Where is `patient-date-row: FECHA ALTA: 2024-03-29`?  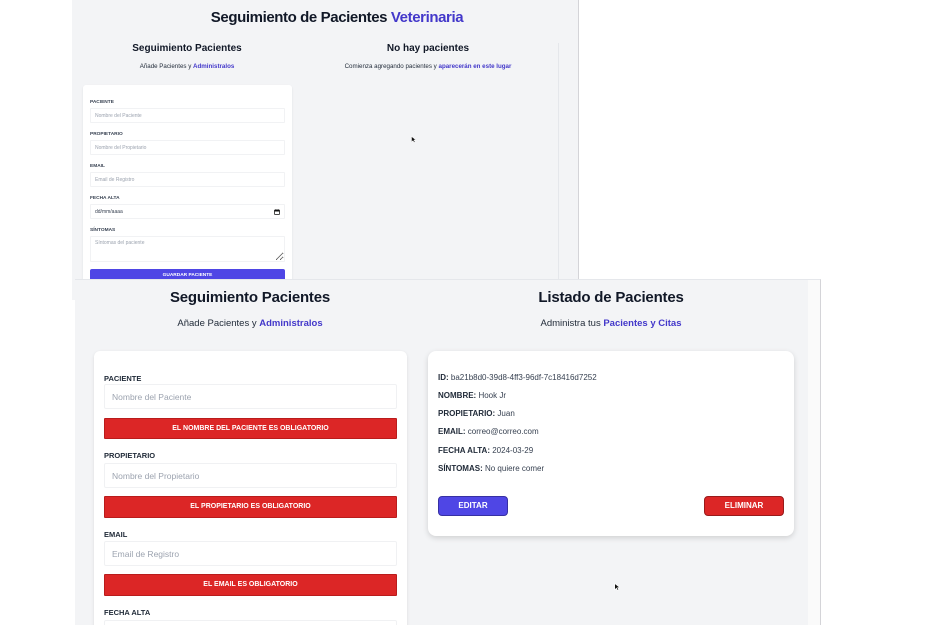 patient-date-row: FECHA ALTA: 2024-03-29 is located at coordinates (485, 451).